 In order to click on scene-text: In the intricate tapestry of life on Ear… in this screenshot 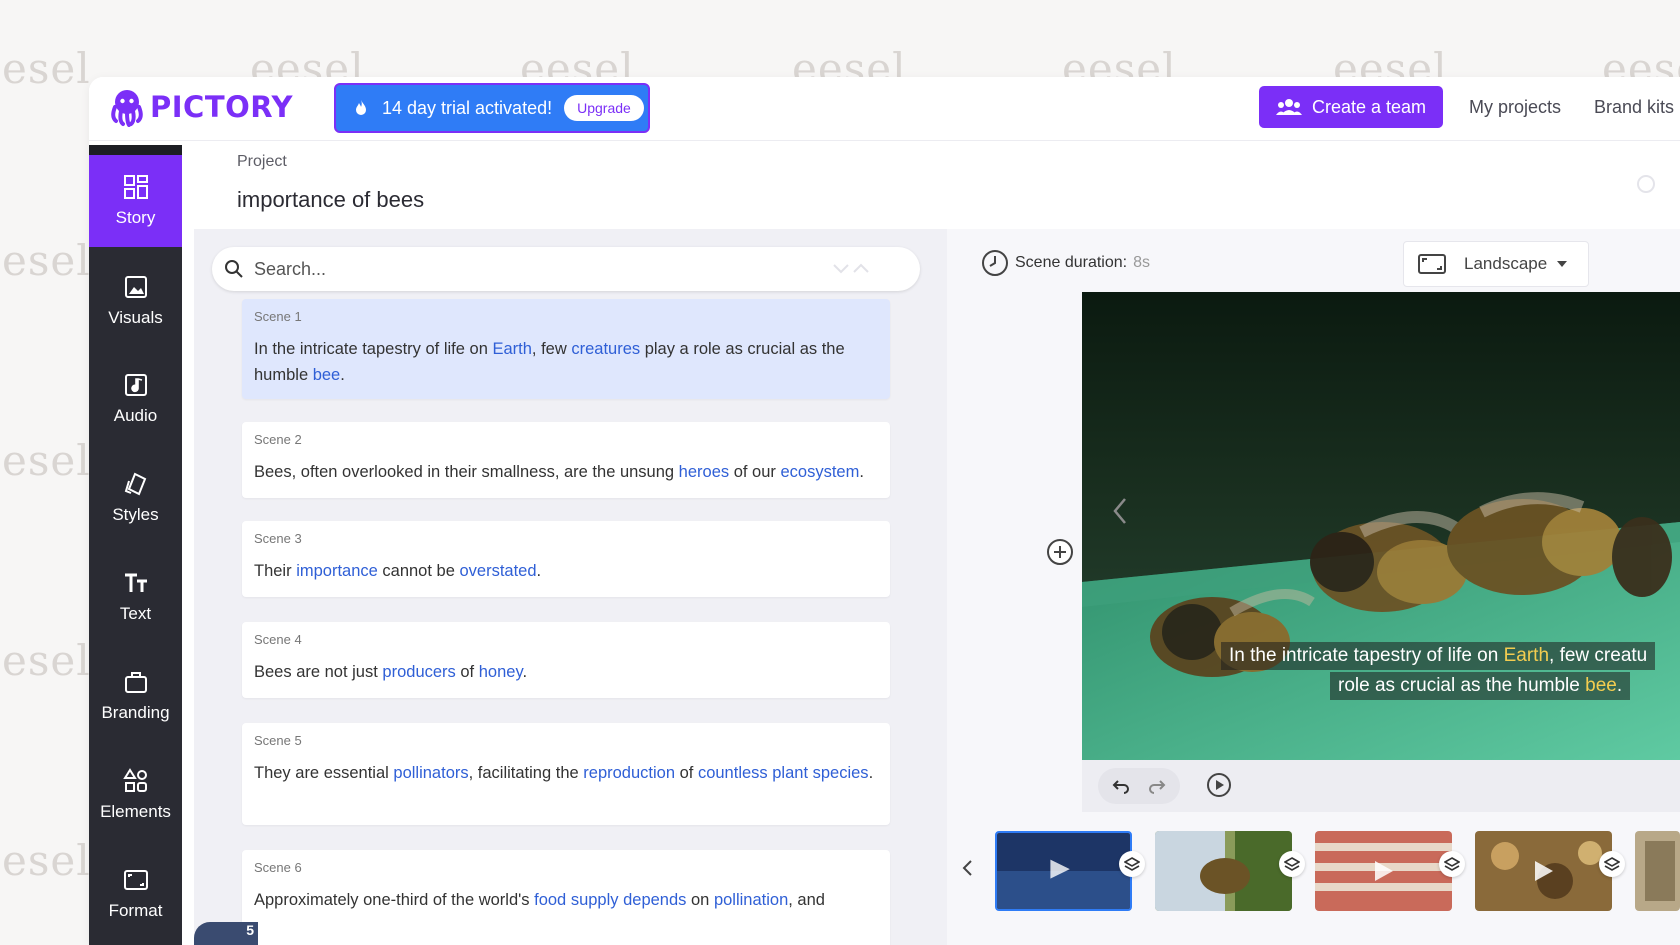, I will do `click(566, 362)`.